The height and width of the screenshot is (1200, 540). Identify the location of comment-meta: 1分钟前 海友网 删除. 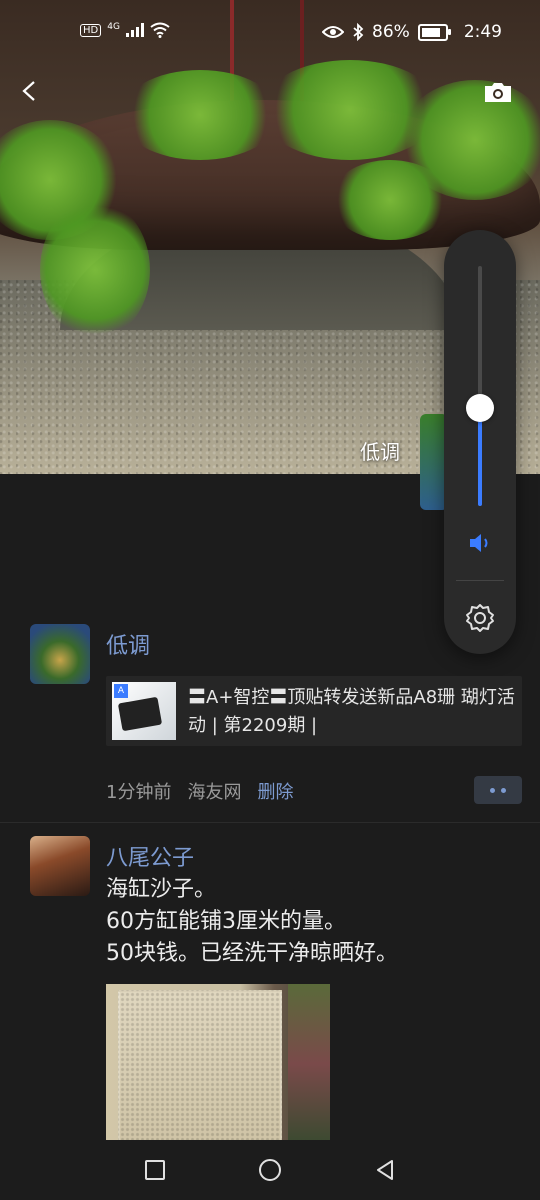
(199, 791).